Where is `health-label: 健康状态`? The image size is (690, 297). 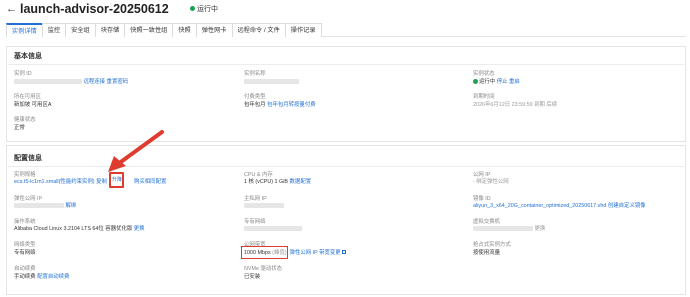
health-label: 健康状态 is located at coordinates (25, 120).